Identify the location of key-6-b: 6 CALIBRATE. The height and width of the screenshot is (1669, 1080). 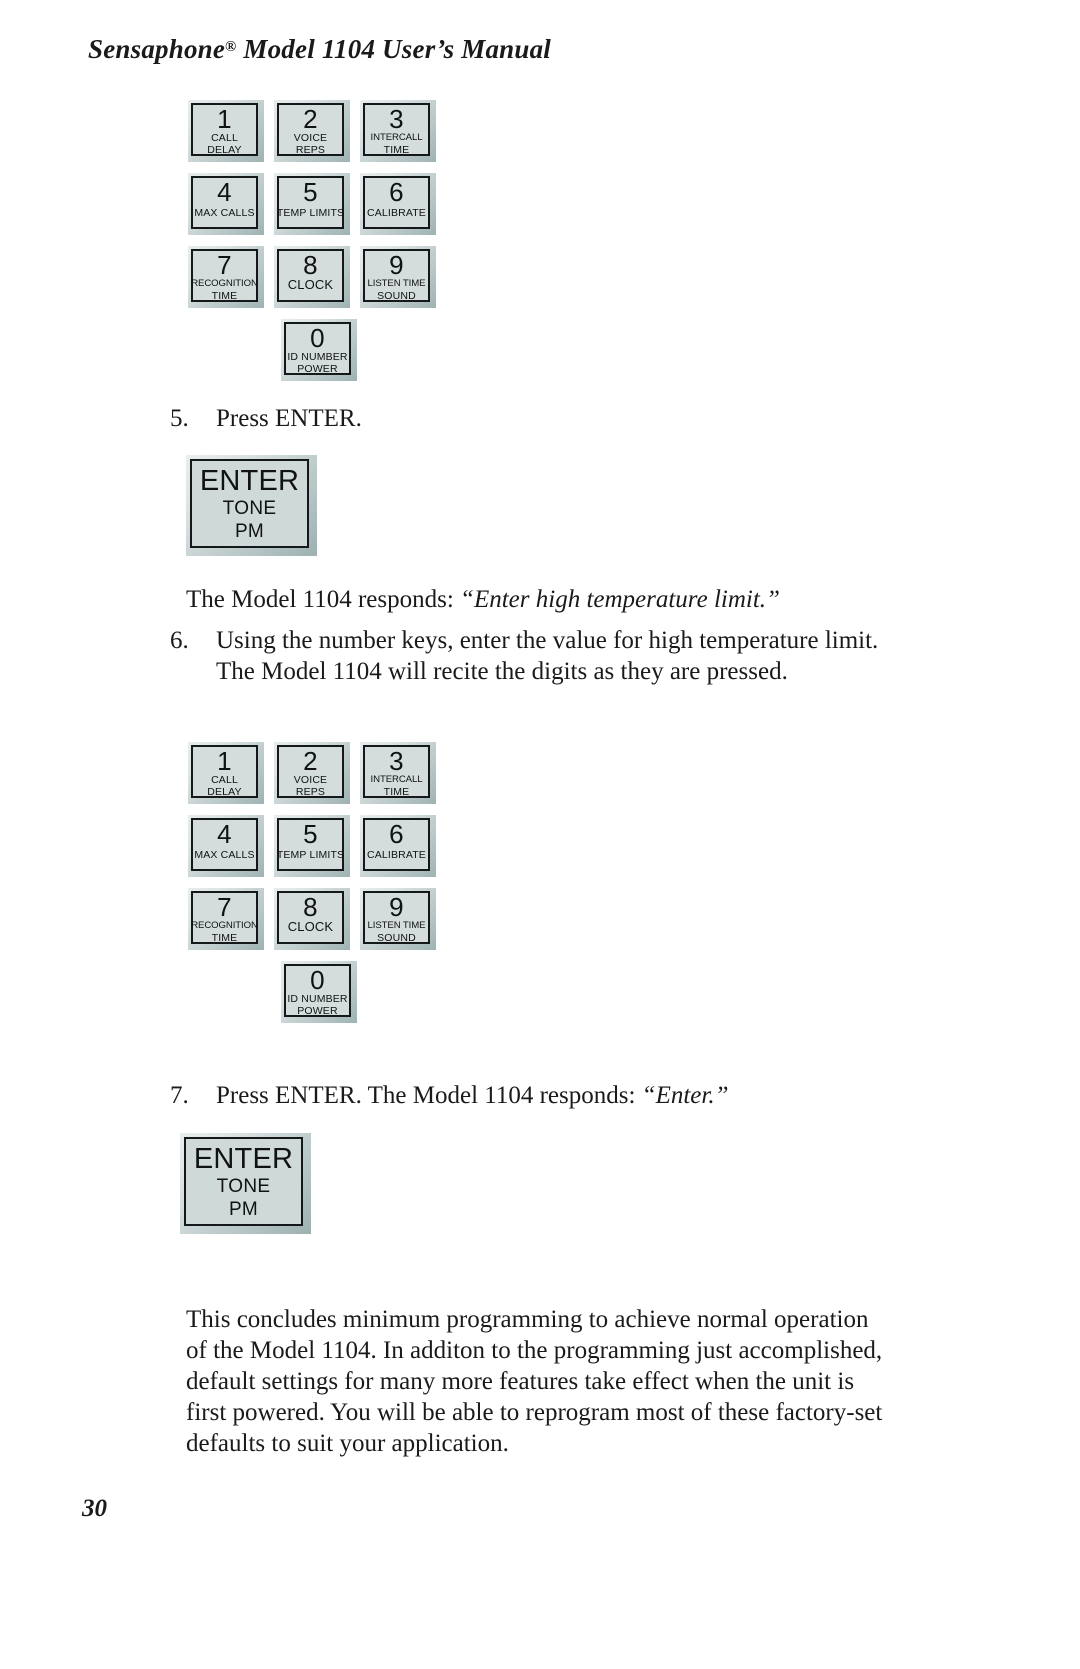
(398, 846).